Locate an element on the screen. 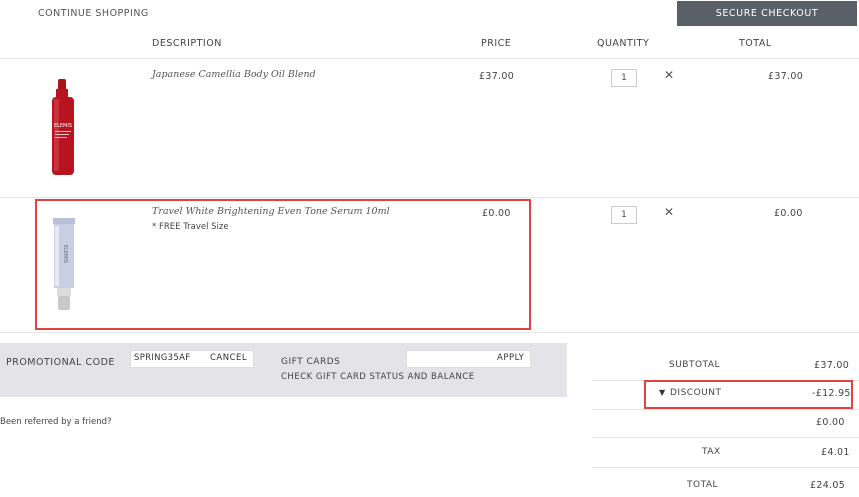  product-image-body-oil: ELEMIS is located at coordinates (63, 129).